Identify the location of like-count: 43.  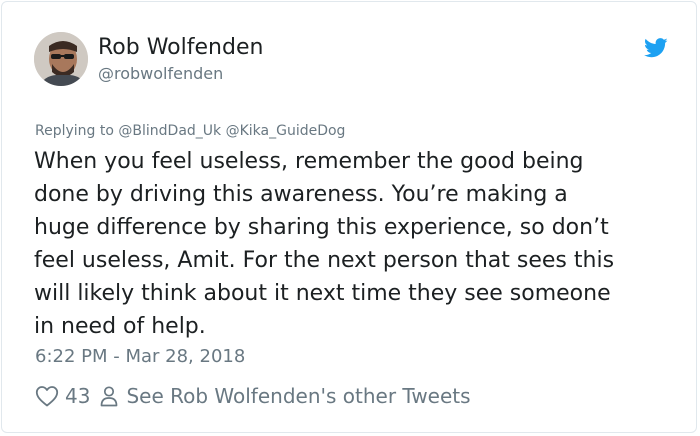
(78, 396).